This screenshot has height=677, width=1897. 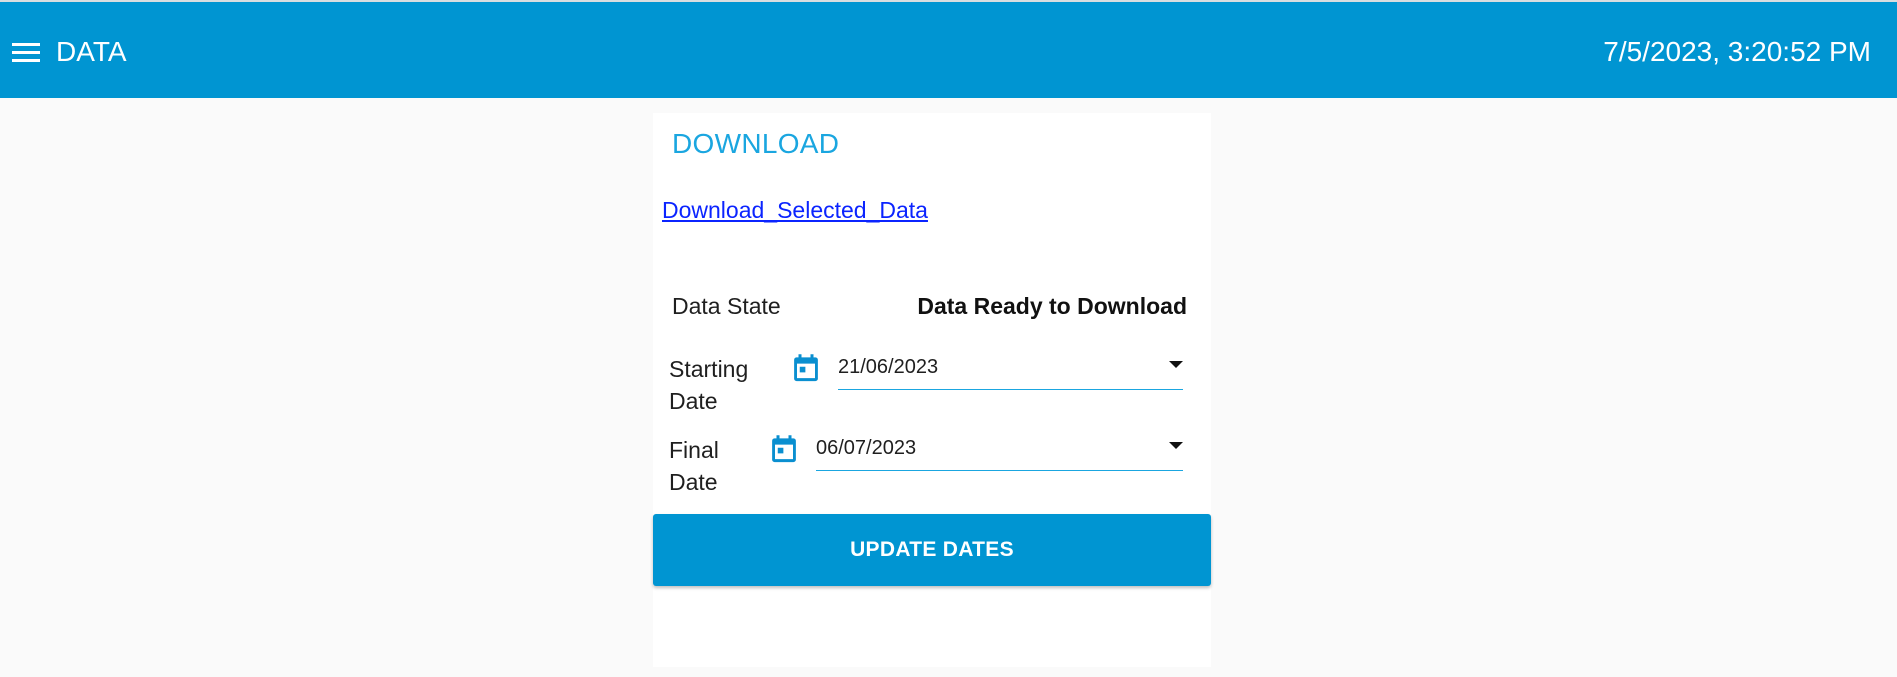 What do you see at coordinates (708, 385) in the screenshot?
I see `starting-date-label: Starting Date` at bounding box center [708, 385].